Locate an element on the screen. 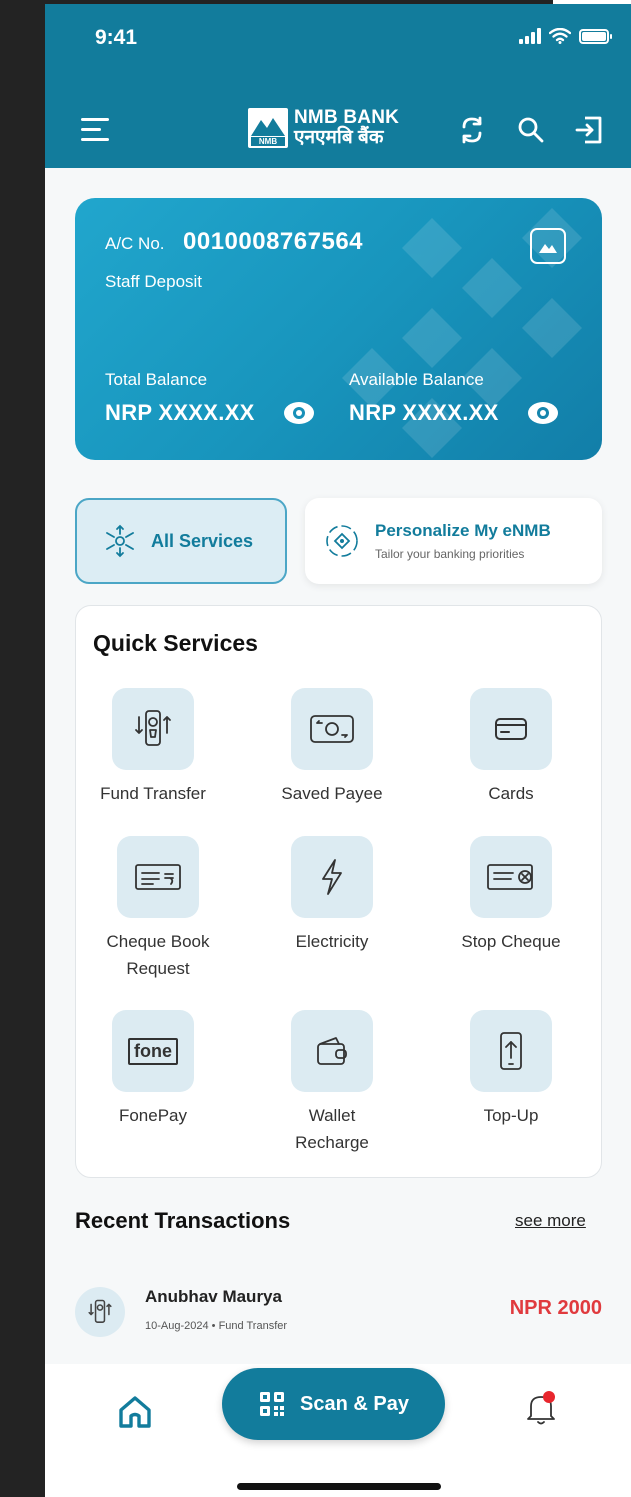 Image resolution: width=631 pixels, height=1497 pixels. service-wallet-recharge: Wallet Recharge is located at coordinates (332, 1083).